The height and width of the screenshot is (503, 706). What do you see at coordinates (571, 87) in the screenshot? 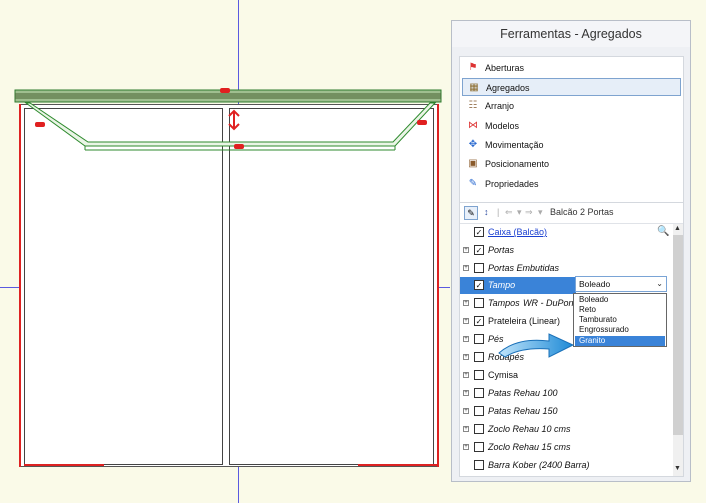
I see `section-agregados: ▦ Agregados` at bounding box center [571, 87].